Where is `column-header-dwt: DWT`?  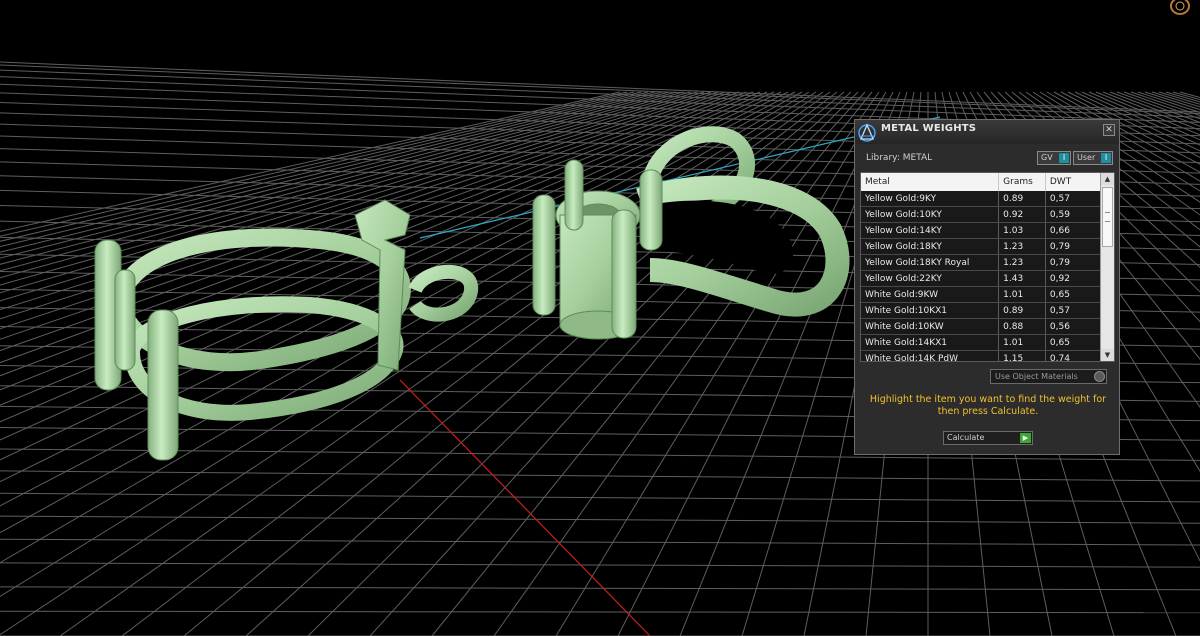
column-header-dwt: DWT is located at coordinates (1074, 182).